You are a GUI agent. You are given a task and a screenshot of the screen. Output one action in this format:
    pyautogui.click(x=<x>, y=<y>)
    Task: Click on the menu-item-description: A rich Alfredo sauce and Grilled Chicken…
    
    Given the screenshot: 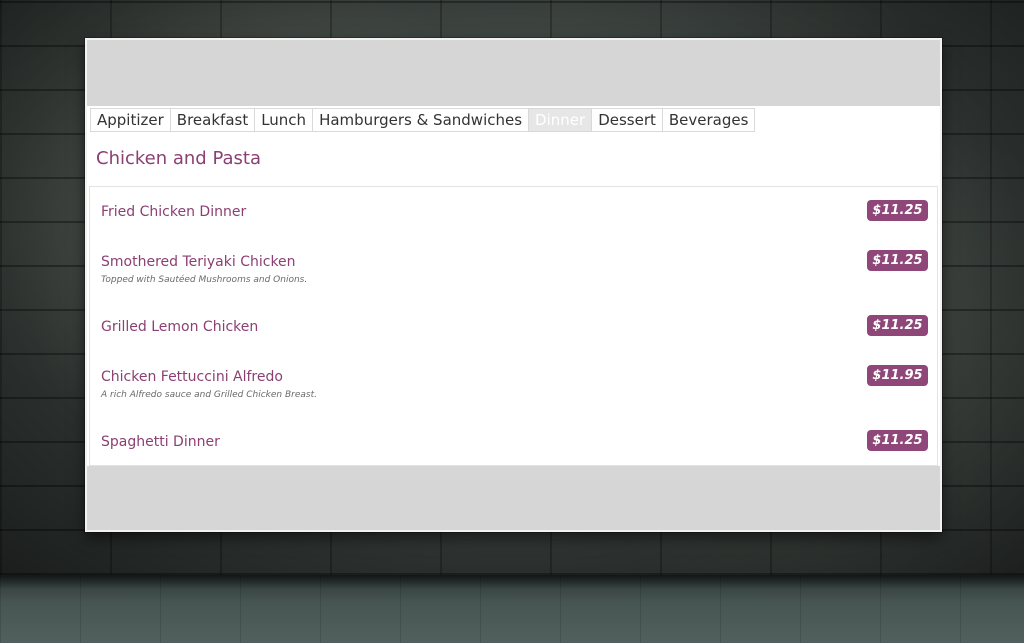 What is the action you would take?
    pyautogui.click(x=209, y=395)
    